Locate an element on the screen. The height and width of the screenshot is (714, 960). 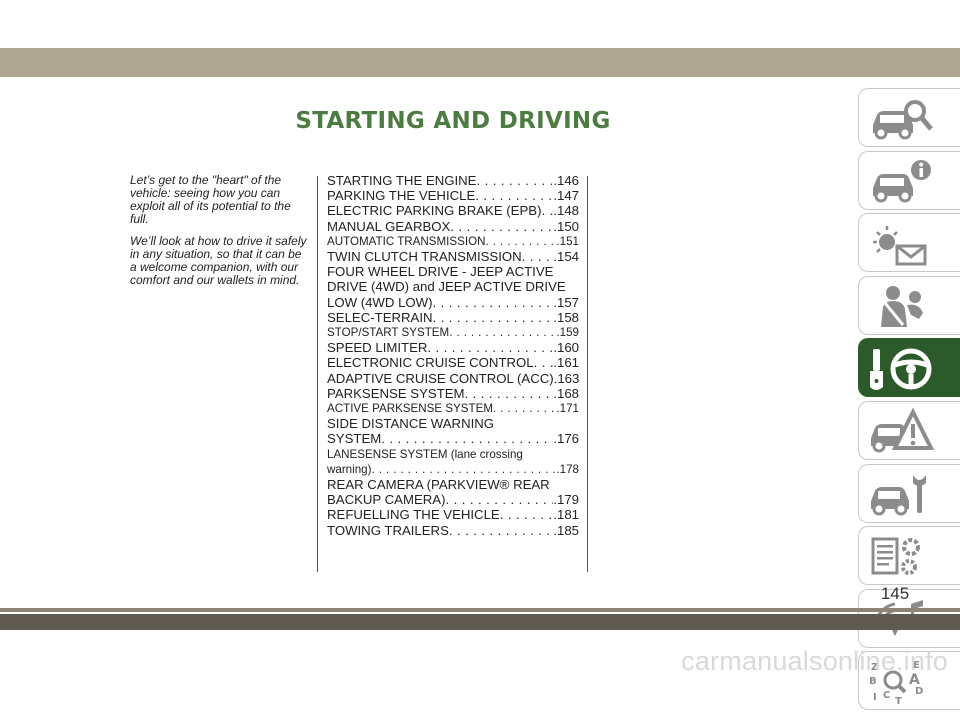
toc-entry: REFUELLING THE VEHICLE .181 is located at coordinates (453, 514).